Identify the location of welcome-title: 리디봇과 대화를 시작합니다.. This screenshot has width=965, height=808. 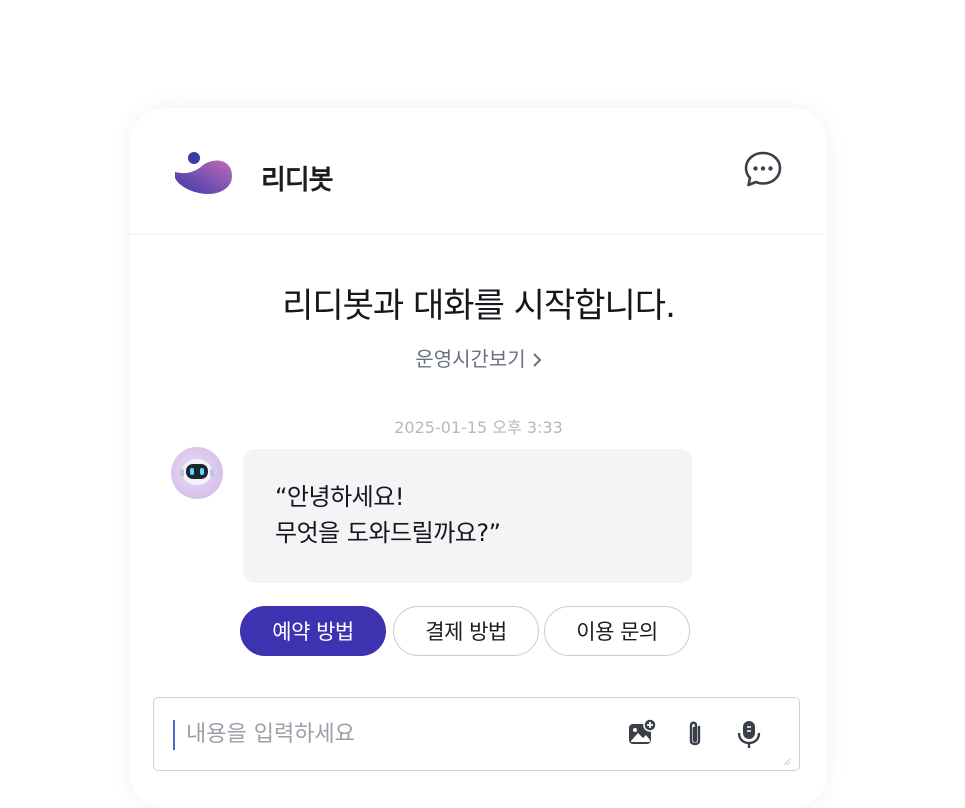
(479, 306).